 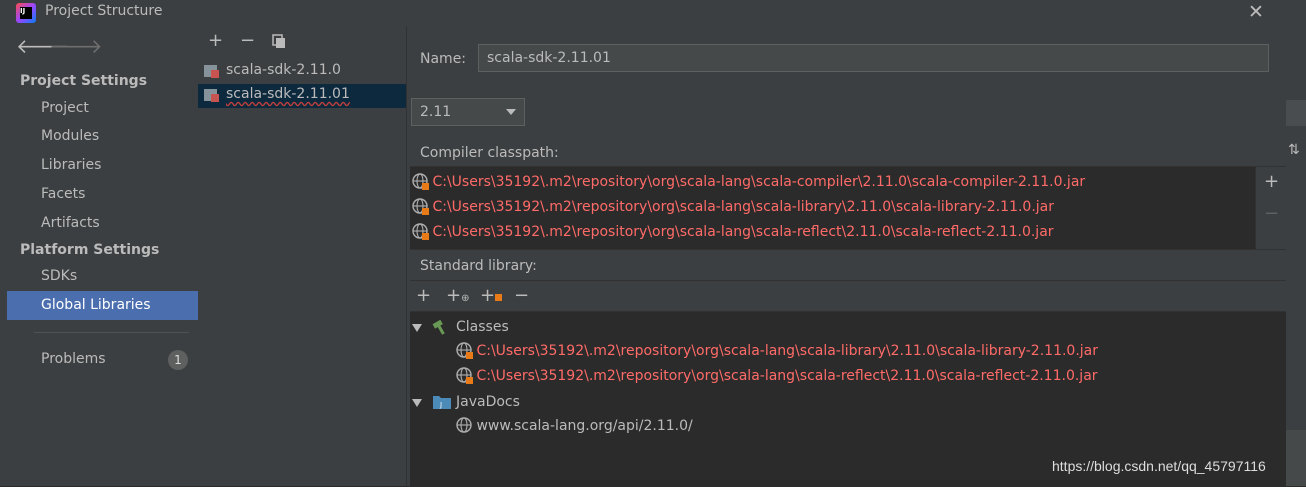 What do you see at coordinates (84, 81) in the screenshot?
I see `project-settings-header: Project Settings` at bounding box center [84, 81].